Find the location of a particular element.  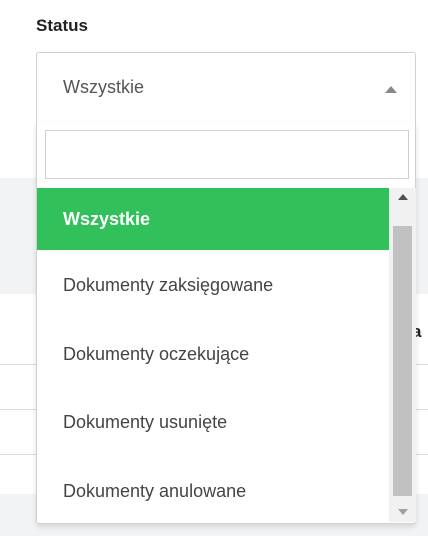

scrollbar-thumb is located at coordinates (402, 361).